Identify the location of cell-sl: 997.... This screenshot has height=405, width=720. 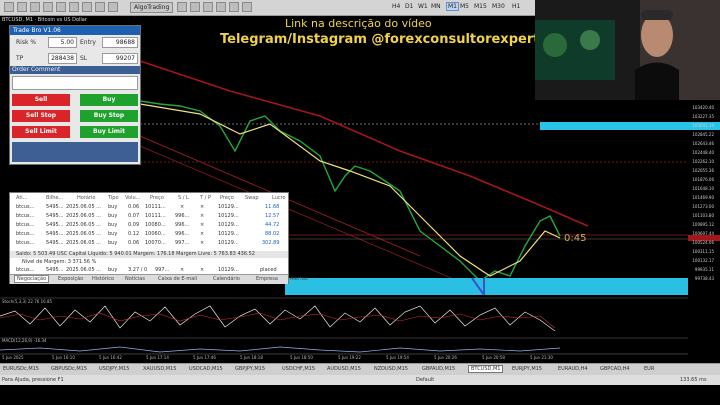
(182, 243).